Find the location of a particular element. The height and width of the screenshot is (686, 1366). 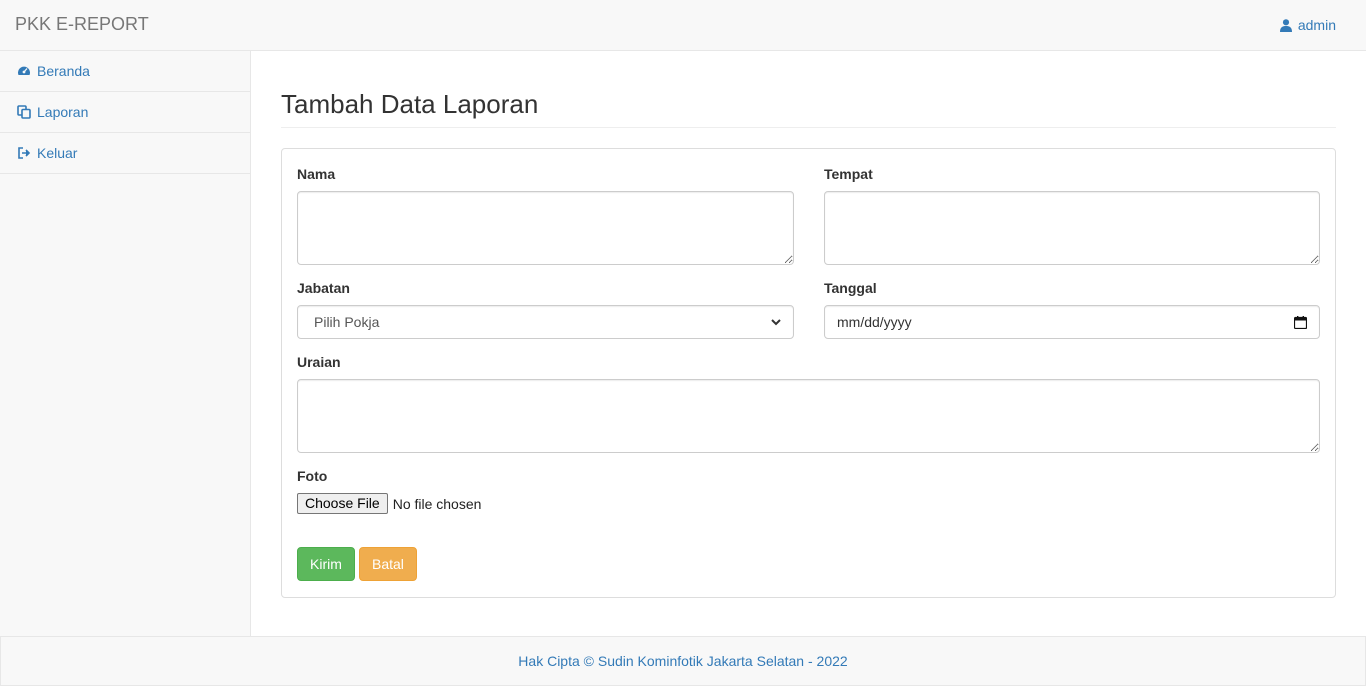

jabatan-group: Jabatan Pilih Pokja is located at coordinates (545, 309).